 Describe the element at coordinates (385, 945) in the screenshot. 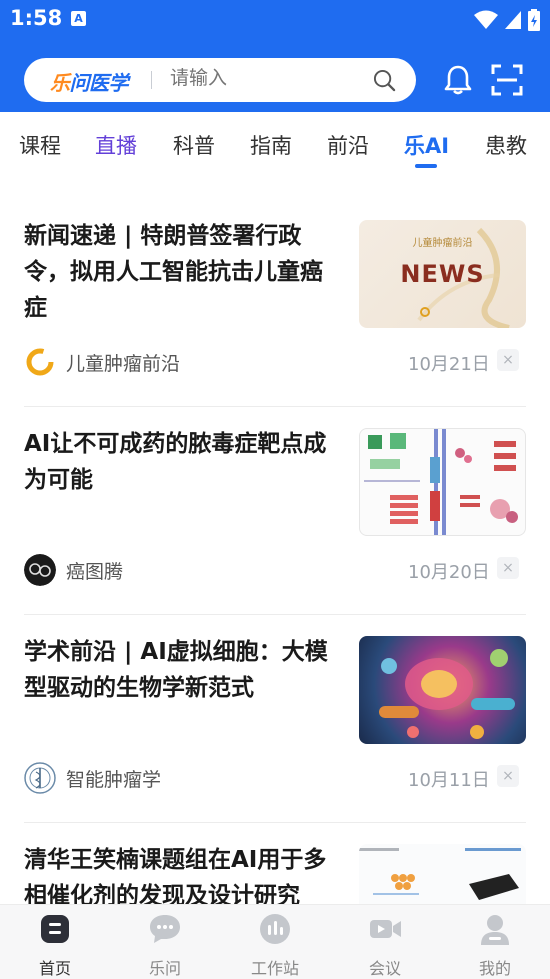

I see `nav-meetings: 会议` at that location.